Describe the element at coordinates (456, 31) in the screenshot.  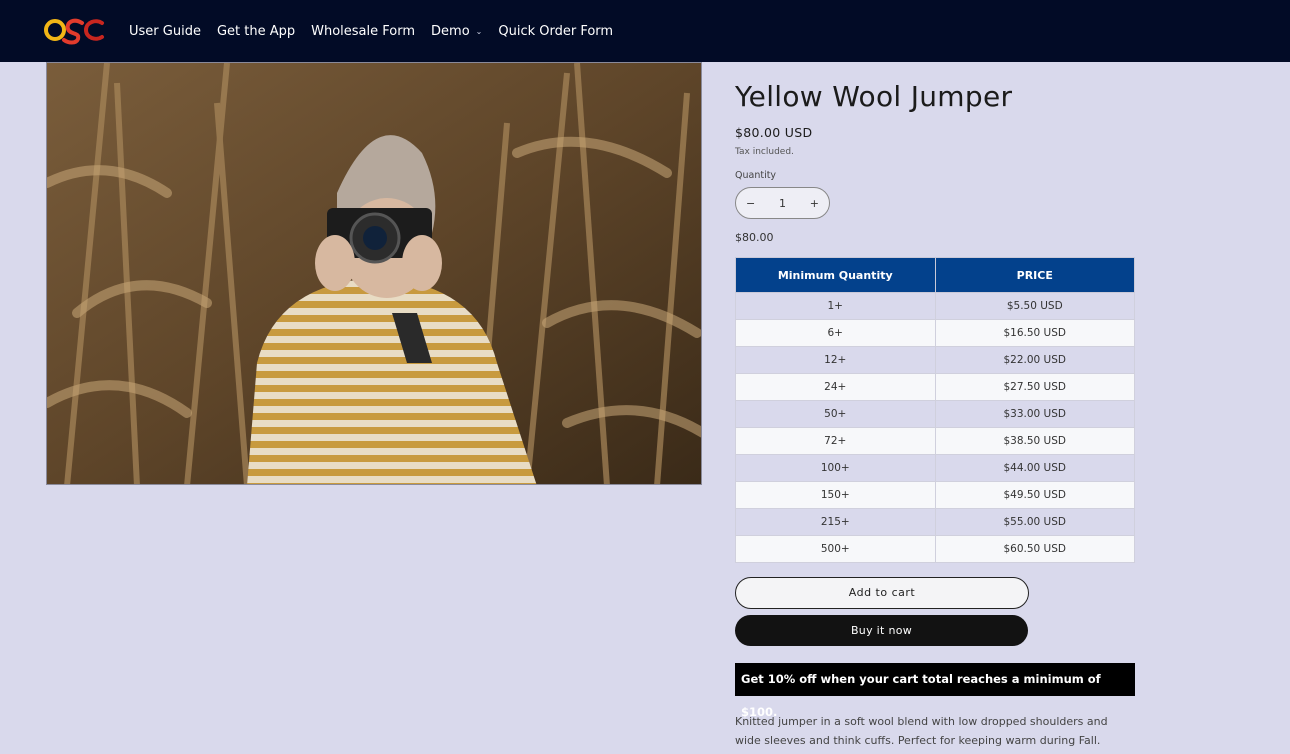
I see `nav-demo: Demo ⌄` at that location.